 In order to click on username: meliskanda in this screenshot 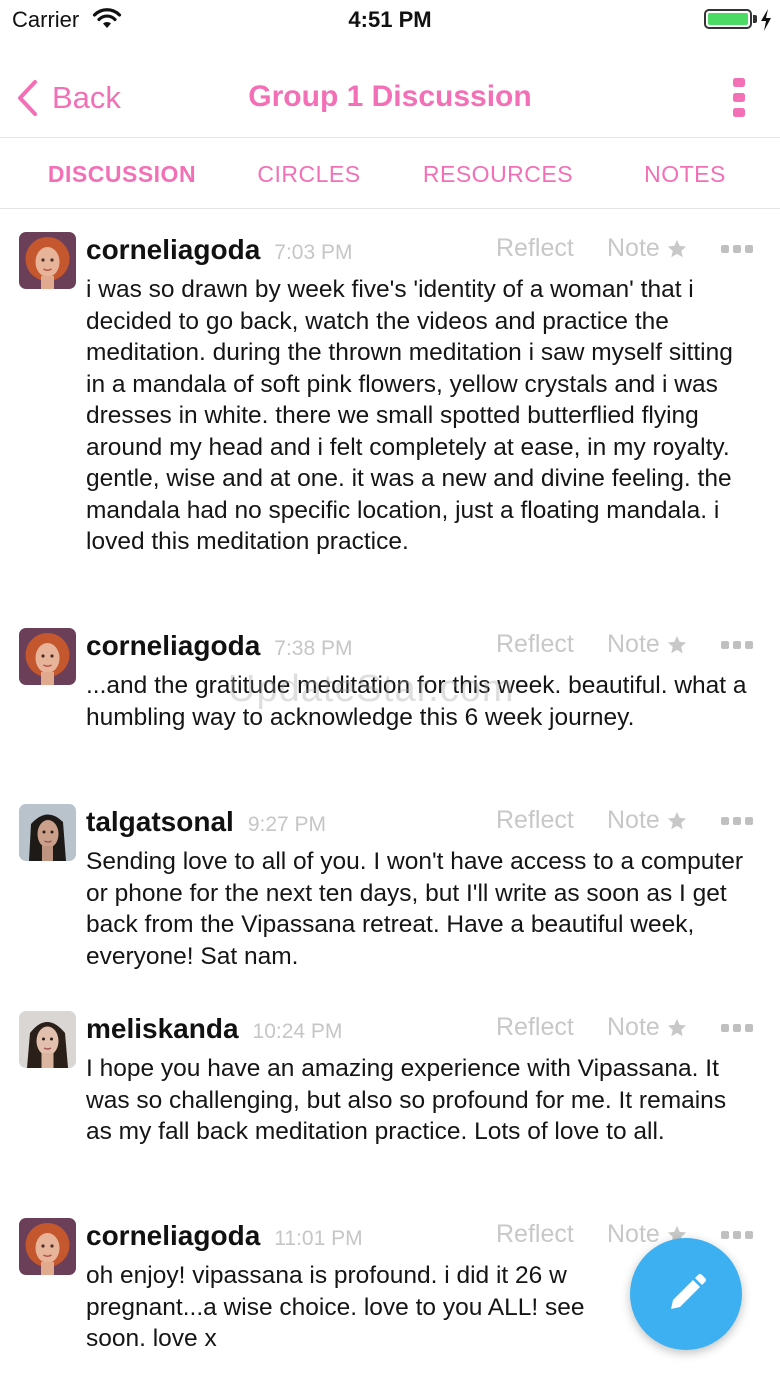, I will do `click(162, 1028)`.